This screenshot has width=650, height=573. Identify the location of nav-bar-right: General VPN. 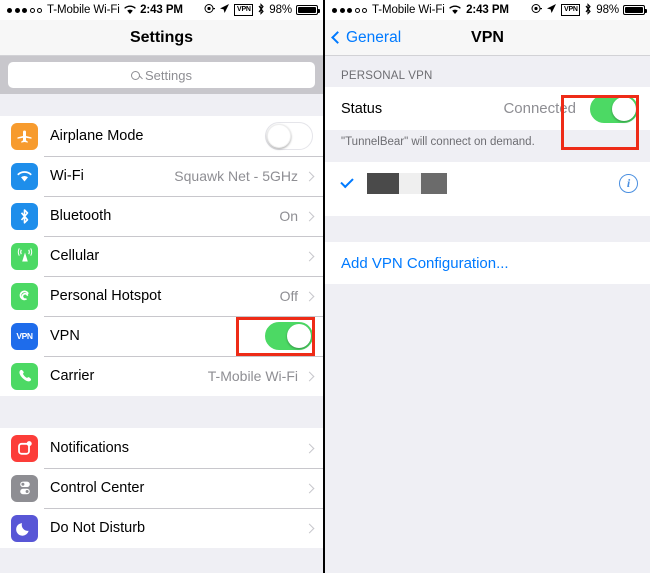
(487, 38).